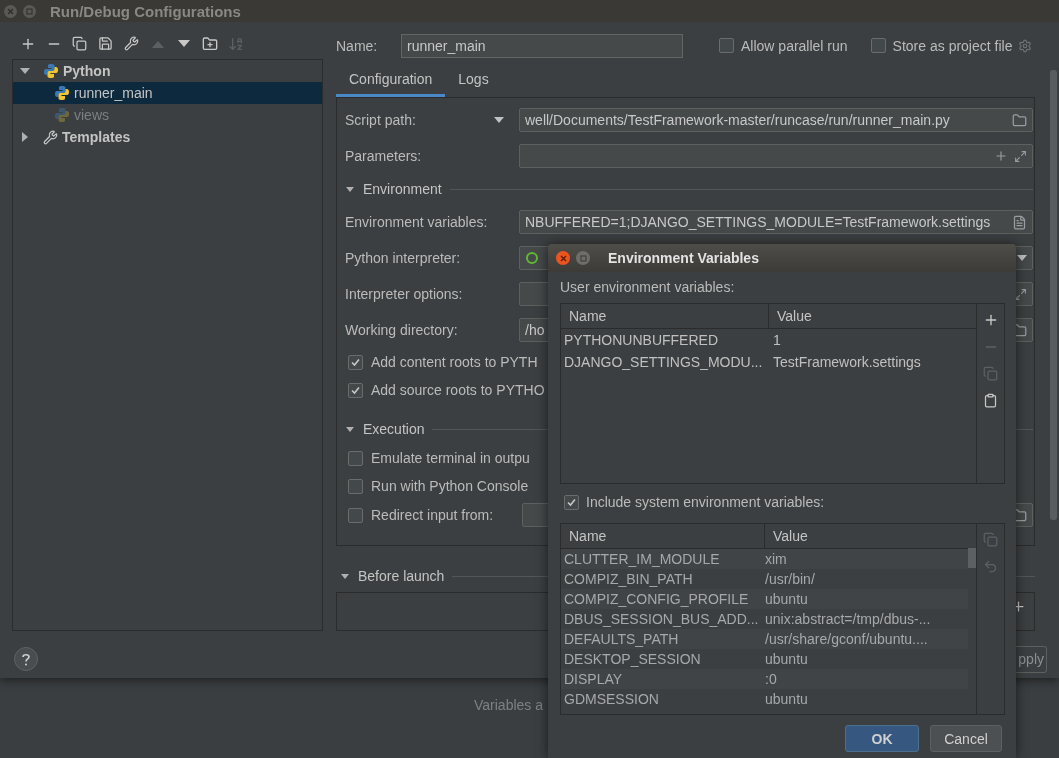 The width and height of the screenshot is (1059, 758). I want to click on tree-item: Python, so click(167, 71).